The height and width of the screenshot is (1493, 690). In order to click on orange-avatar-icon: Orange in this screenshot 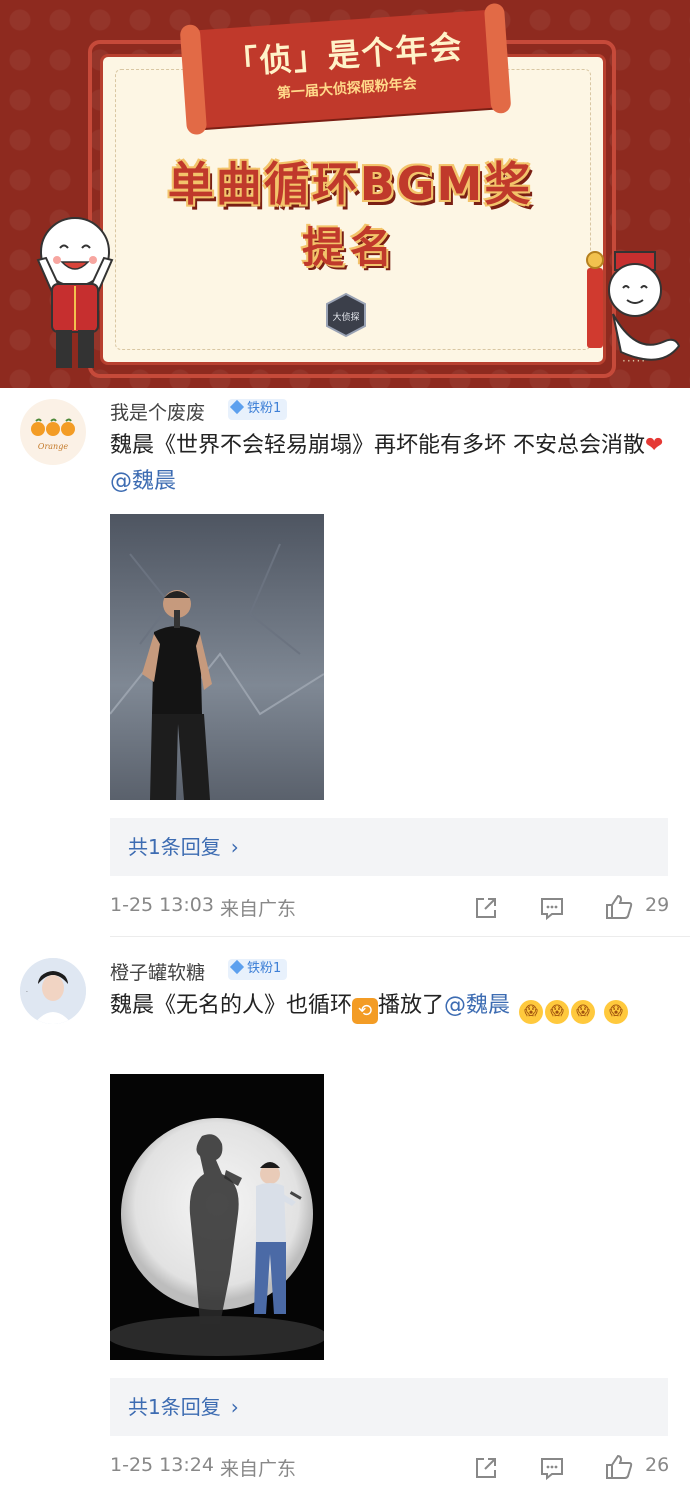, I will do `click(53, 434)`.